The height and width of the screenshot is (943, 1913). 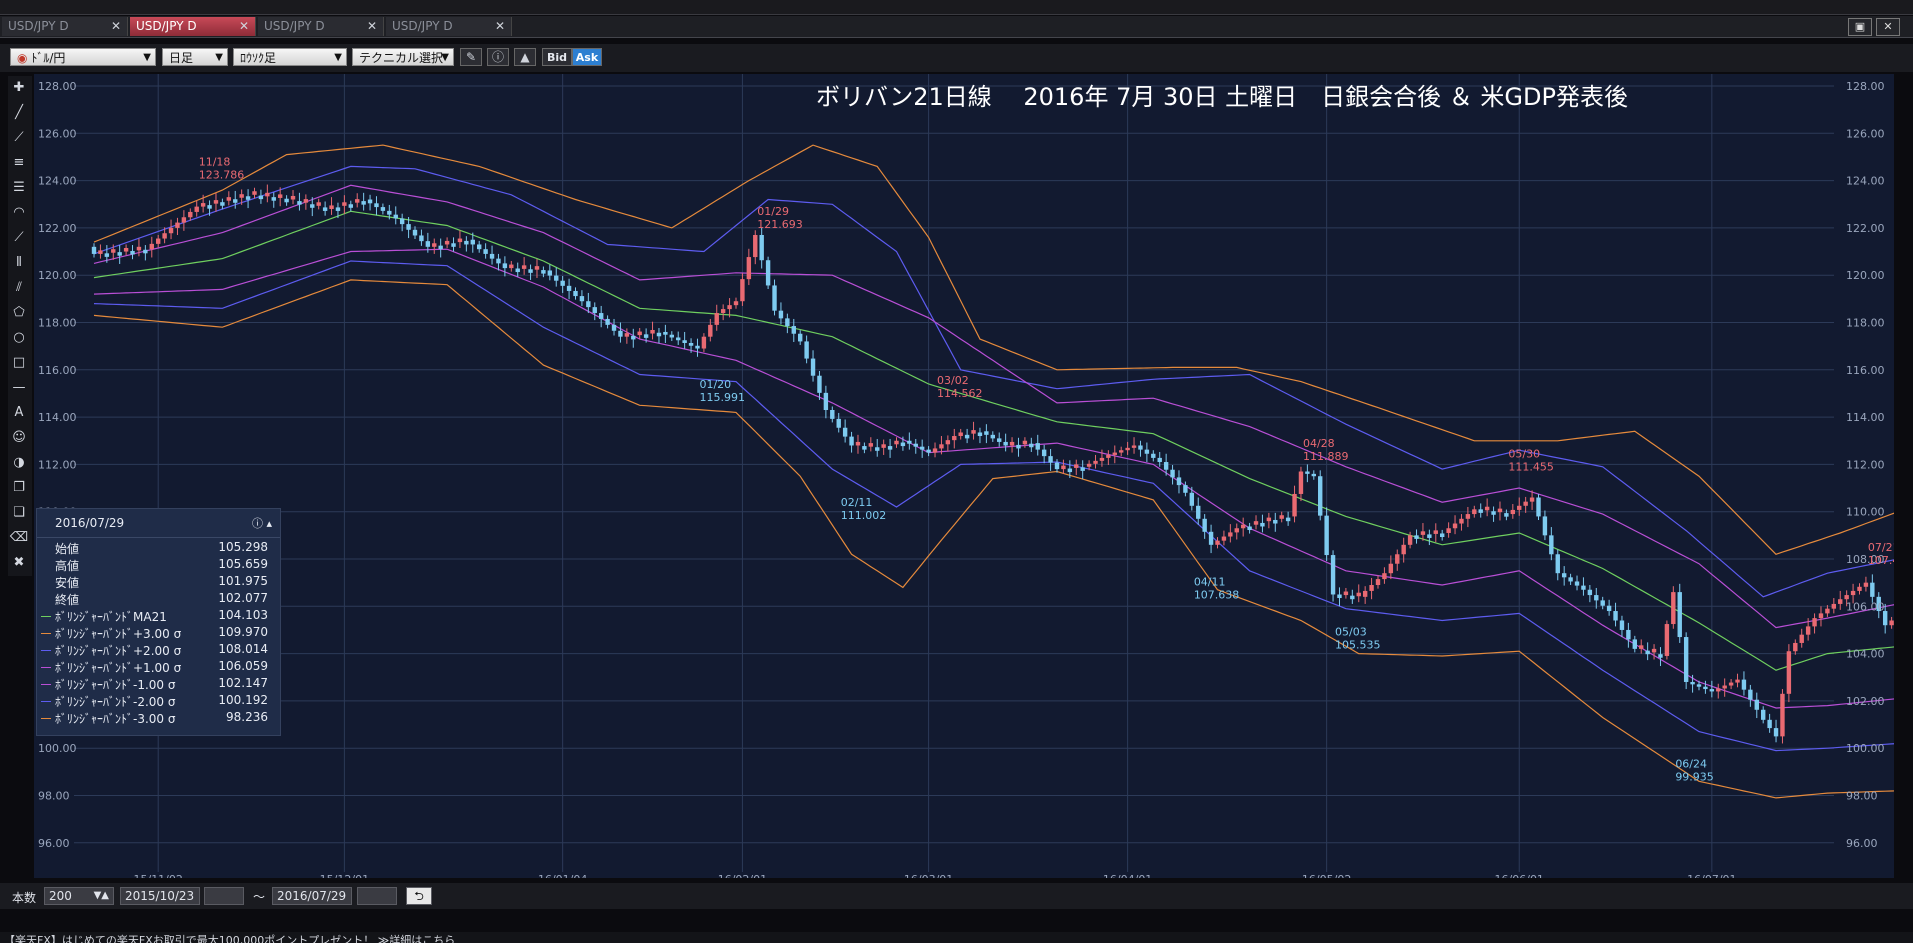 What do you see at coordinates (449, 26) in the screenshot?
I see `chart-tab-4: USD/JPY D ✕` at bounding box center [449, 26].